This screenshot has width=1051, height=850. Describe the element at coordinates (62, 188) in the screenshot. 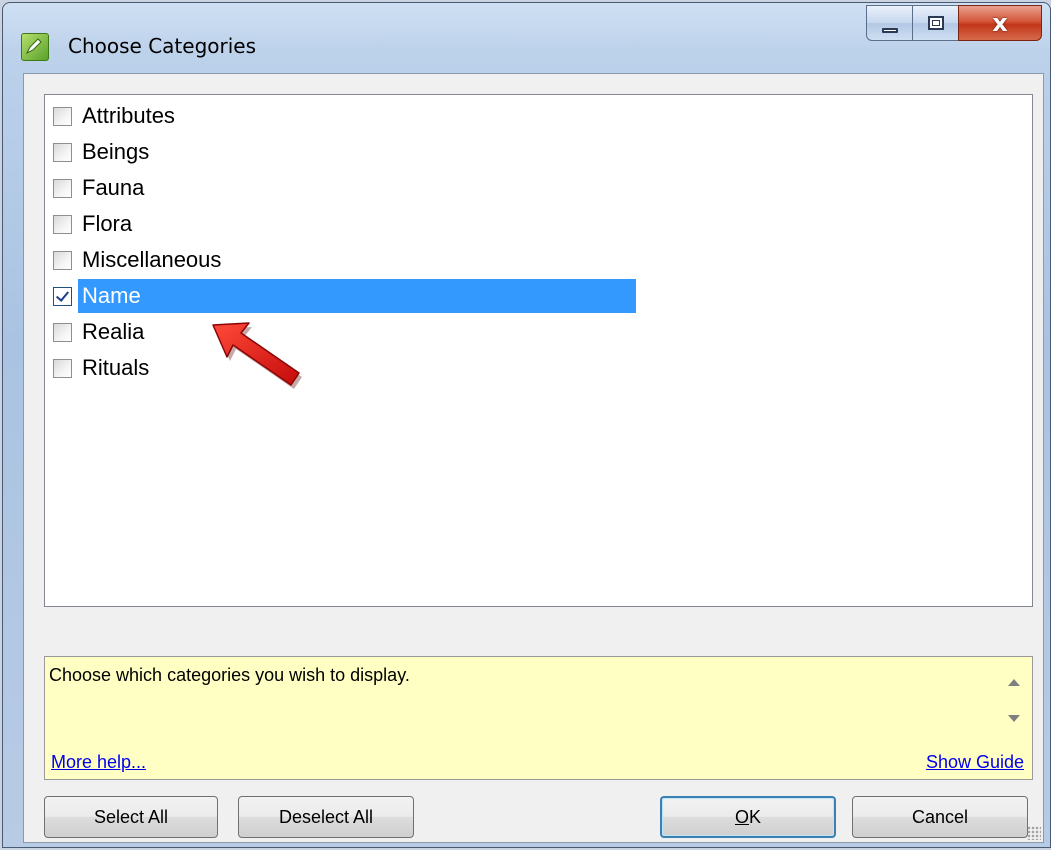

I see `checkbox-fauna` at that location.